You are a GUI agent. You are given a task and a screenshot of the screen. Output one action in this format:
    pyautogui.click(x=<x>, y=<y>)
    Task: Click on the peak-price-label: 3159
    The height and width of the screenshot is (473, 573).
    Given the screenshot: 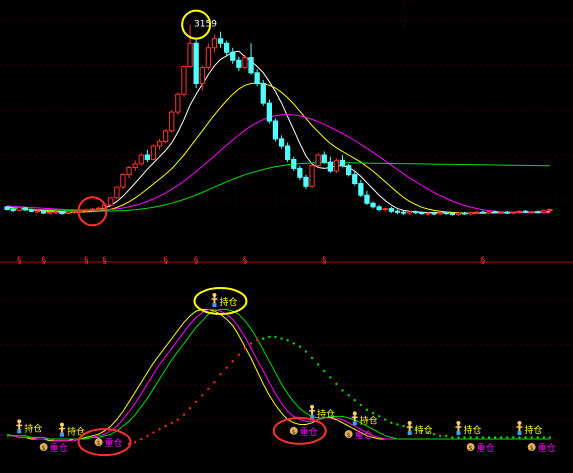 What is the action you would take?
    pyautogui.click(x=205, y=25)
    